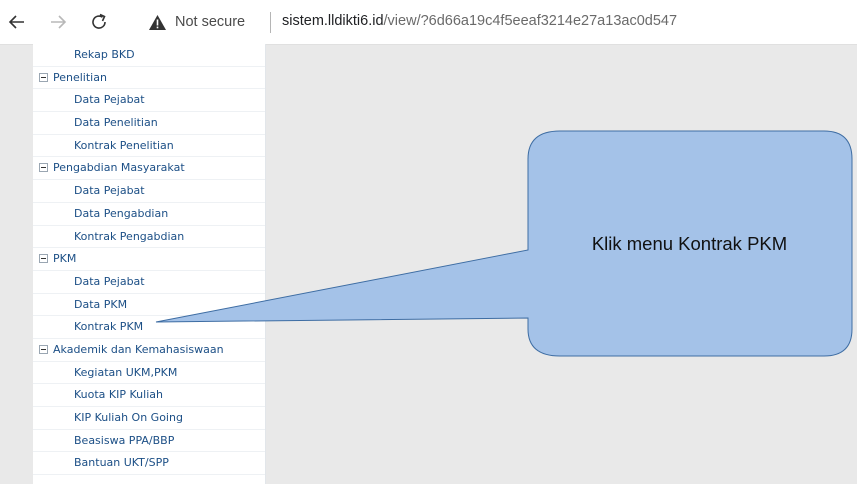  What do you see at coordinates (689, 243) in the screenshot?
I see `callout-text: Klik menu Kontrak PKM` at bounding box center [689, 243].